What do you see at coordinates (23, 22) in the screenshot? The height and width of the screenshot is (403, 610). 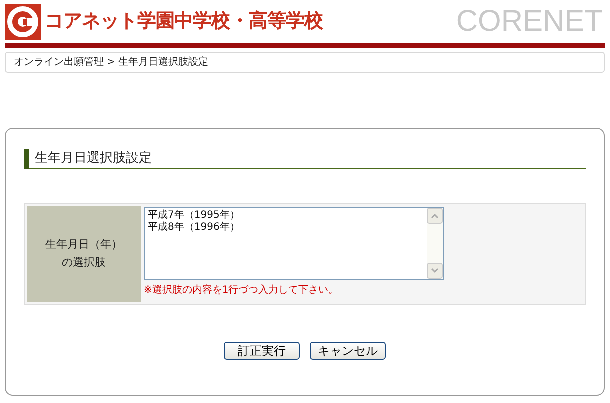 I see `logo-icon` at bounding box center [23, 22].